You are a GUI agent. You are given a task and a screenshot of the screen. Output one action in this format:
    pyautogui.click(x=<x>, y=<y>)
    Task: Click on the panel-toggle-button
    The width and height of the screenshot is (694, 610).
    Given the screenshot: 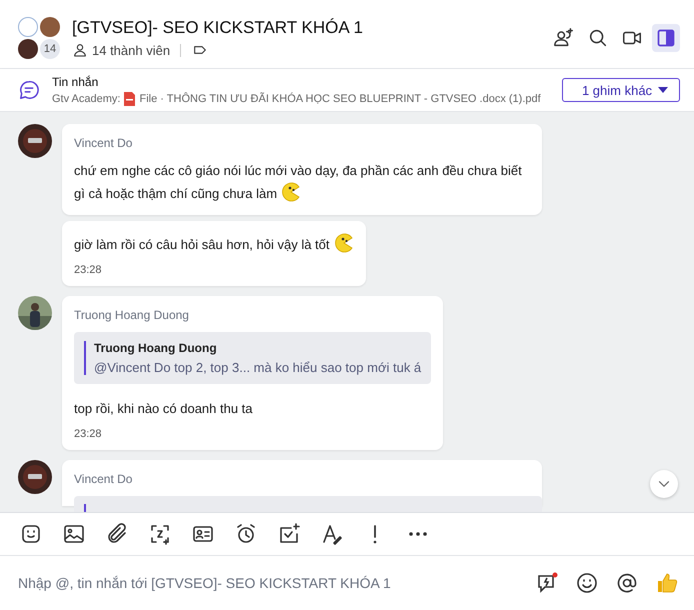 What is the action you would take?
    pyautogui.click(x=666, y=38)
    